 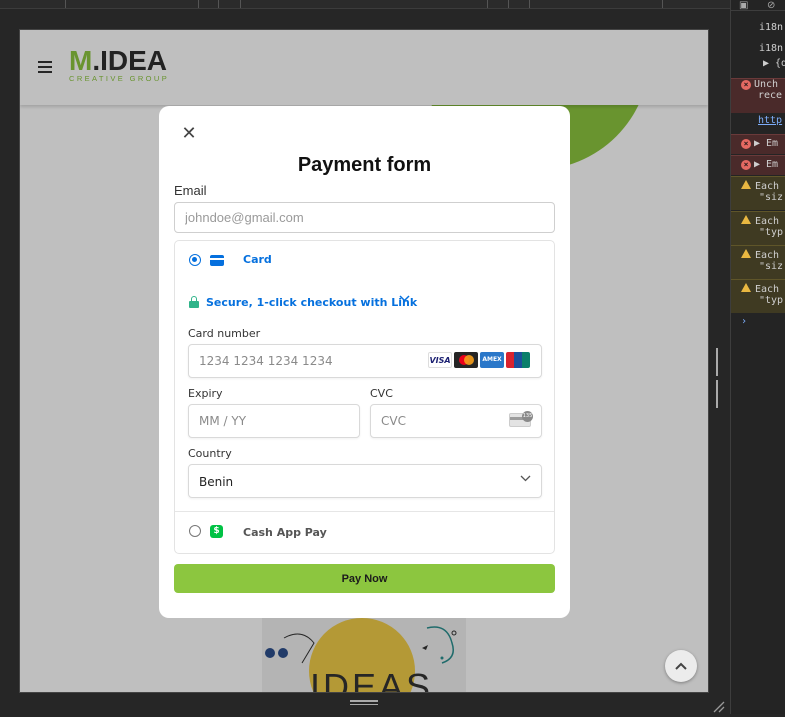 I want to click on console-link: http, so click(x=758, y=120).